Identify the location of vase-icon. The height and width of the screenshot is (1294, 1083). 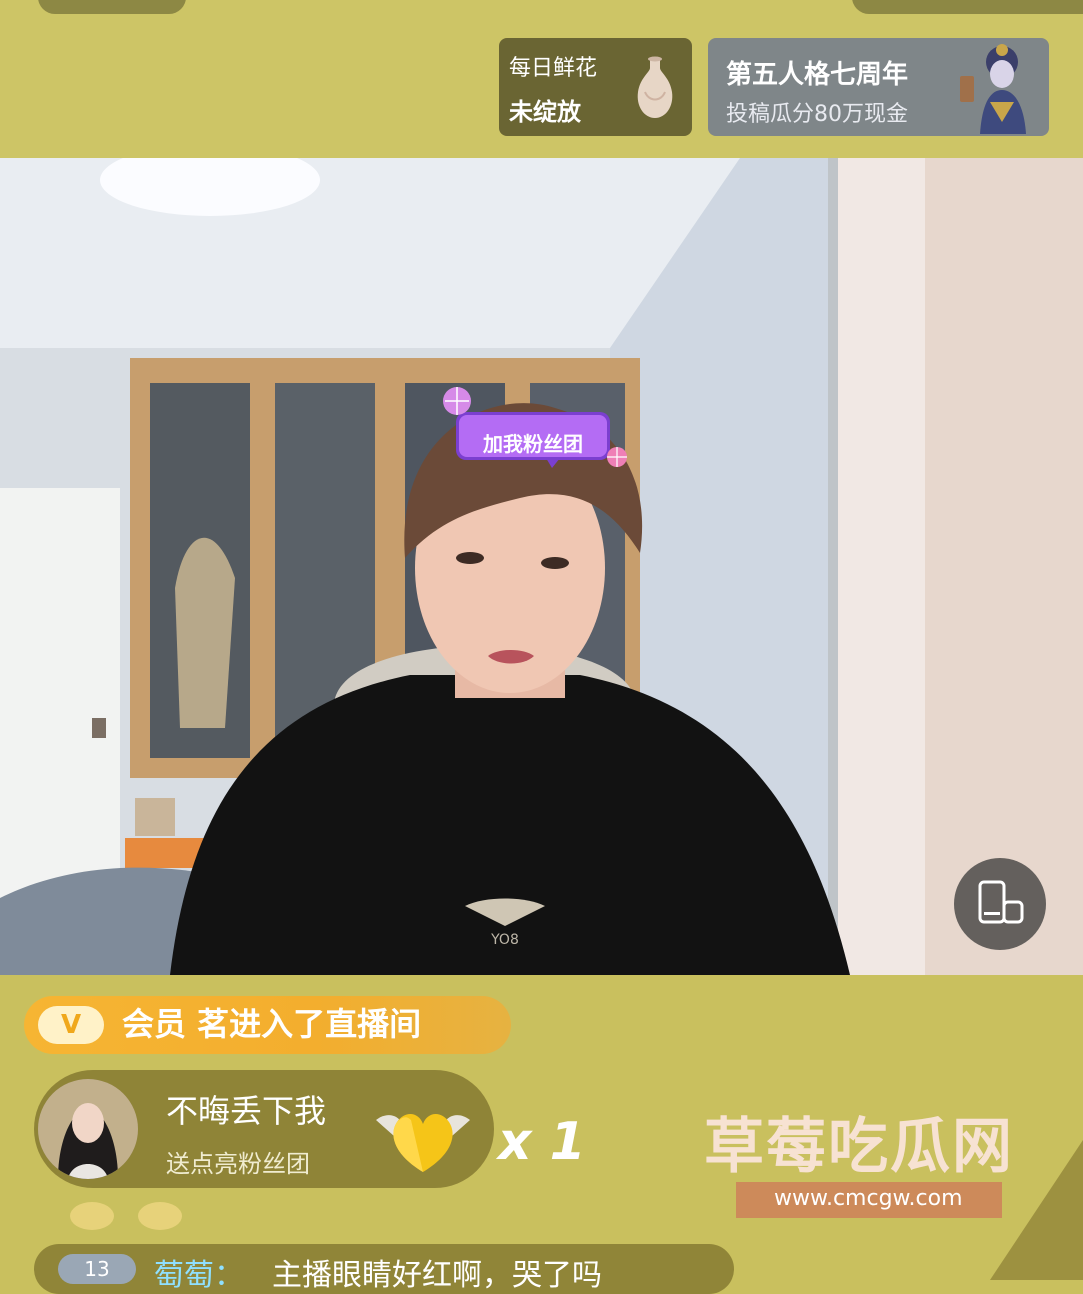
(655, 87).